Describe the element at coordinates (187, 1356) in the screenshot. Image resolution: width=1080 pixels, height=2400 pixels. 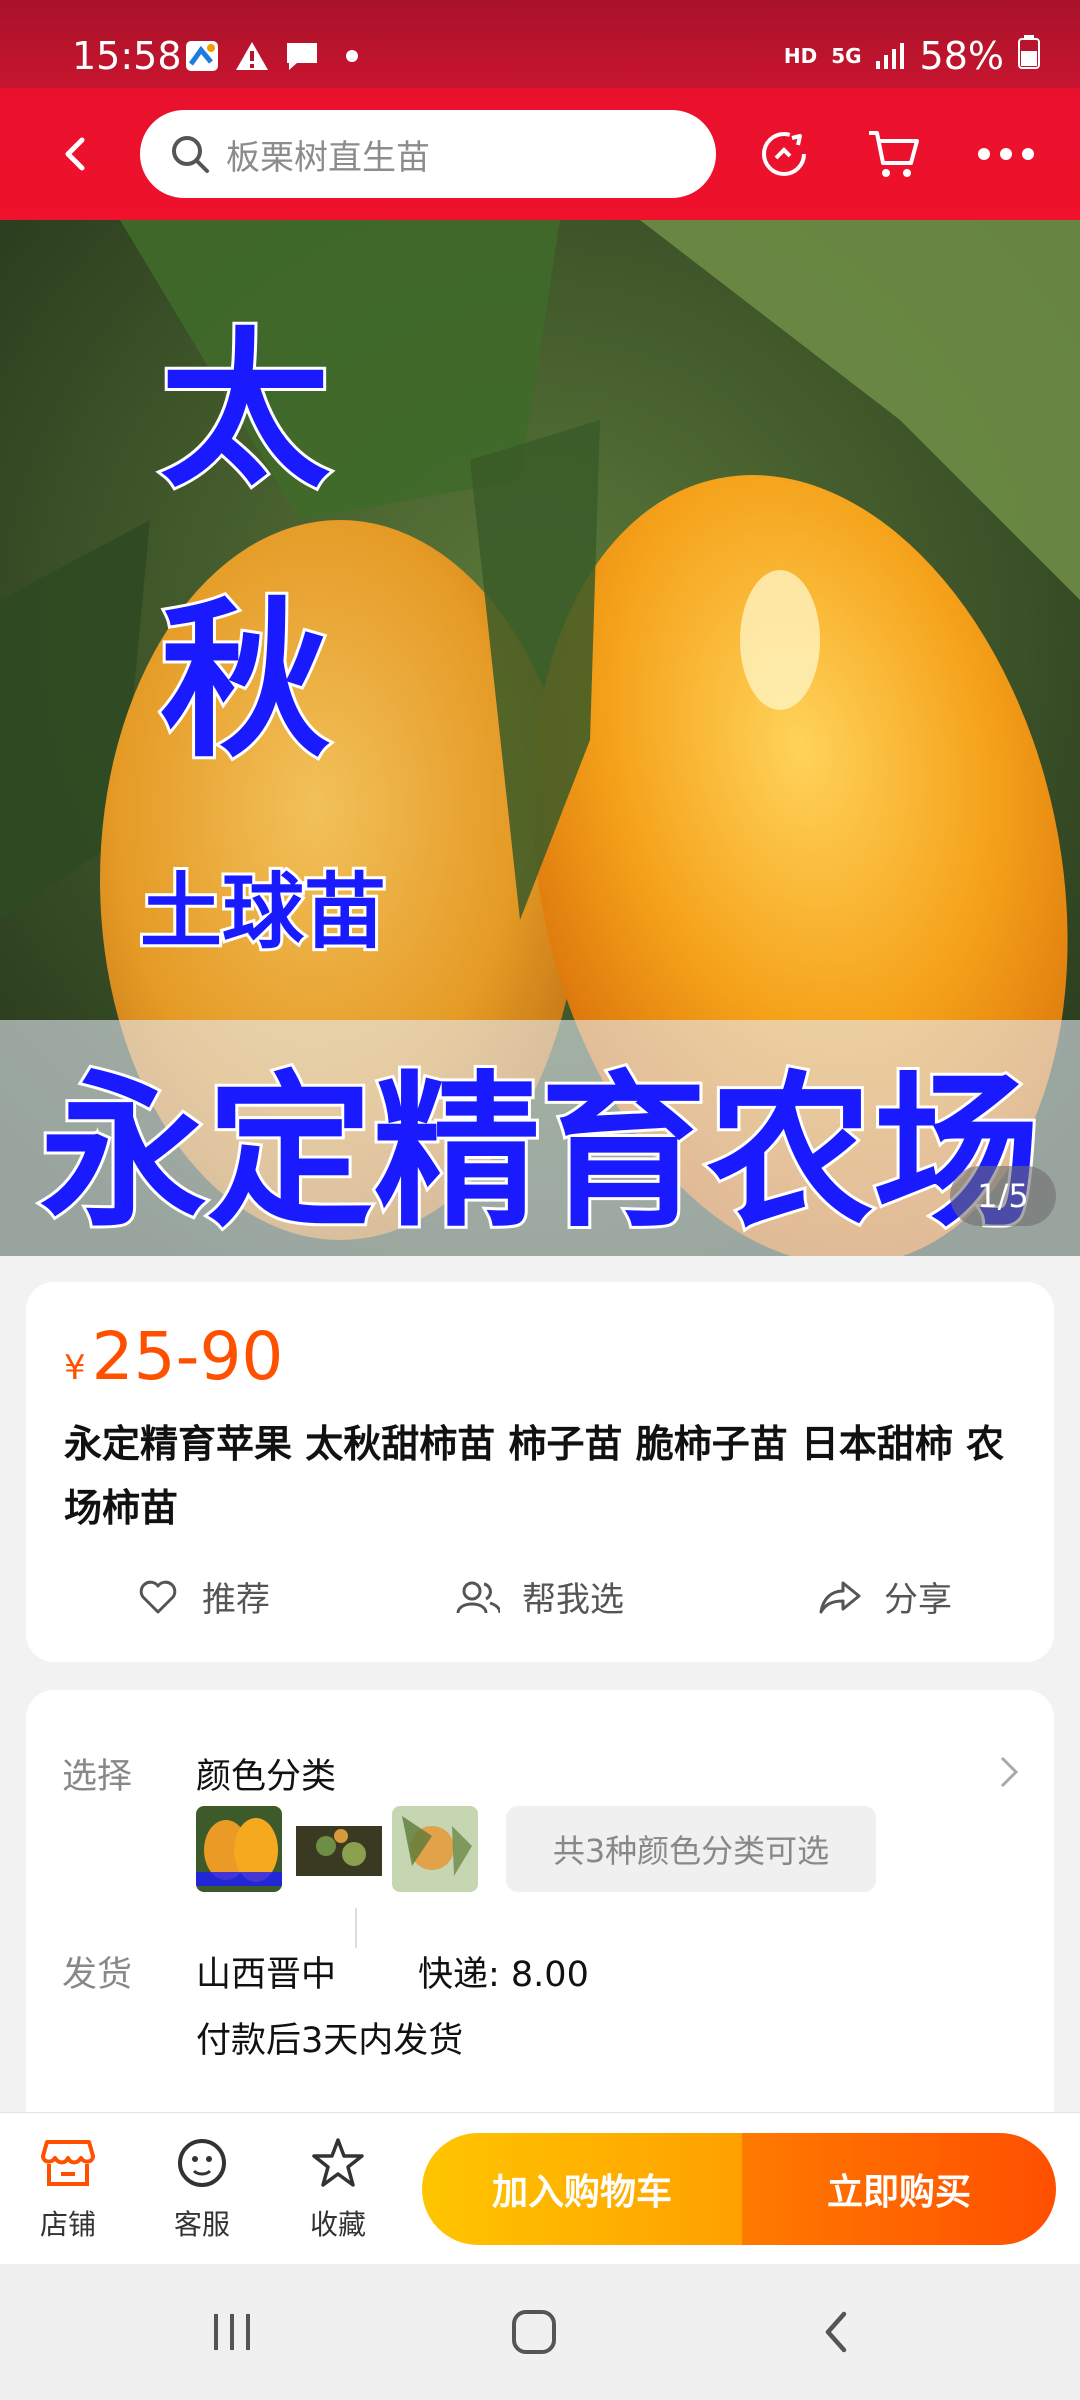
I see `price-value: 25-90` at that location.